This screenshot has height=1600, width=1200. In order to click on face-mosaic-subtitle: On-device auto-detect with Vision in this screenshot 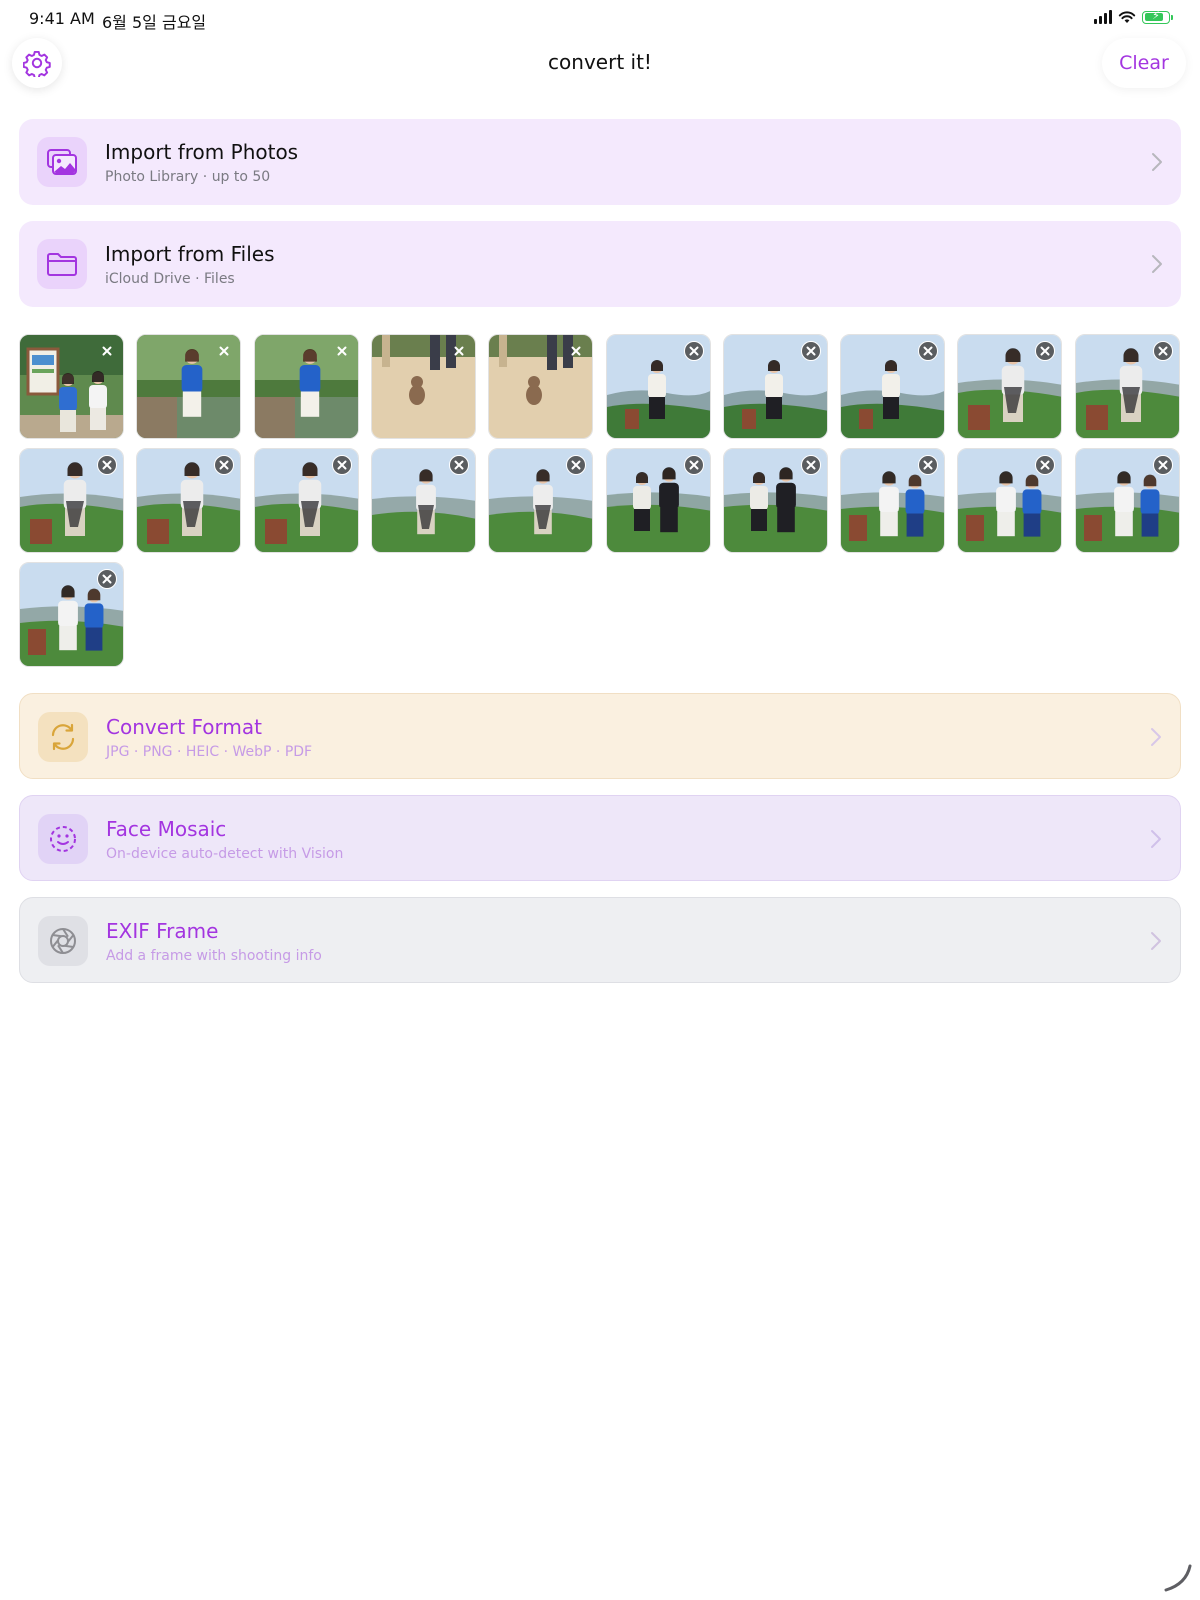, I will do `click(225, 854)`.